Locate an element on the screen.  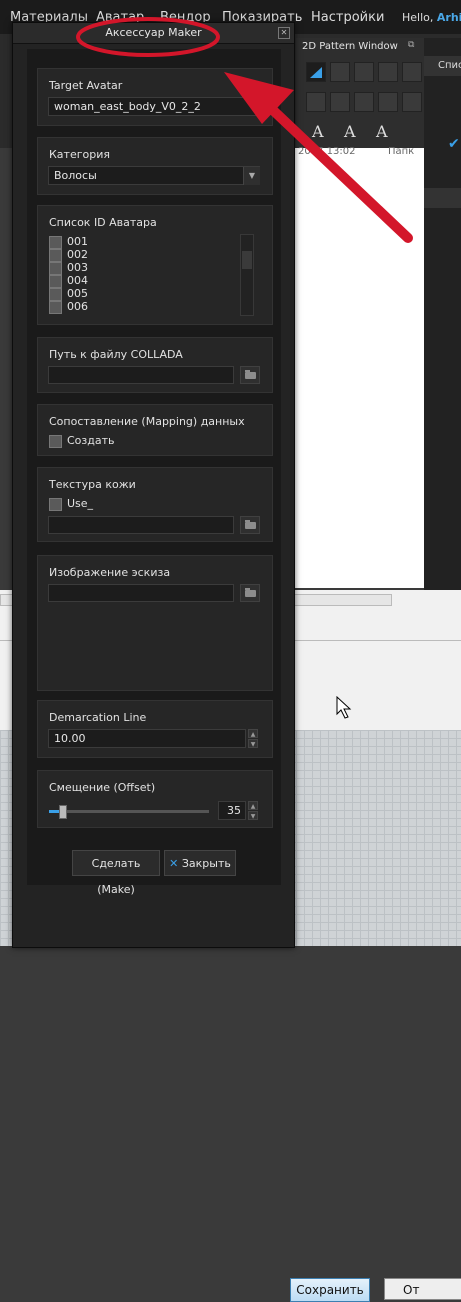
annotation-overlay is located at coordinates (244, 130).